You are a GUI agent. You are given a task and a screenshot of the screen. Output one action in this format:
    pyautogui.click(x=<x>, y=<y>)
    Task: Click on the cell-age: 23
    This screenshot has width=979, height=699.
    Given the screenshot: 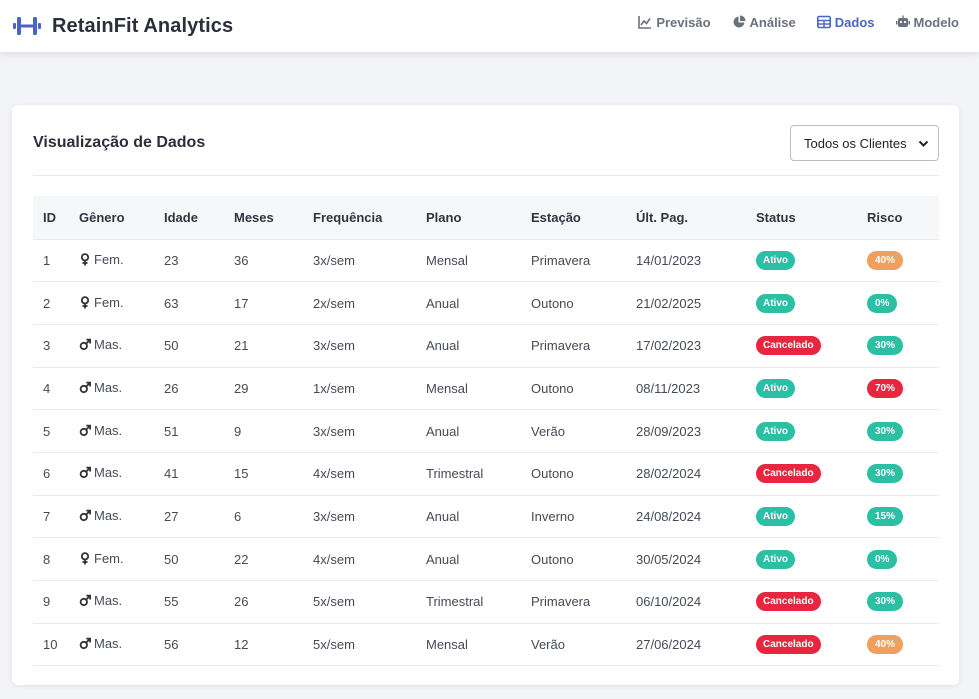 What is the action you would take?
    pyautogui.click(x=171, y=260)
    